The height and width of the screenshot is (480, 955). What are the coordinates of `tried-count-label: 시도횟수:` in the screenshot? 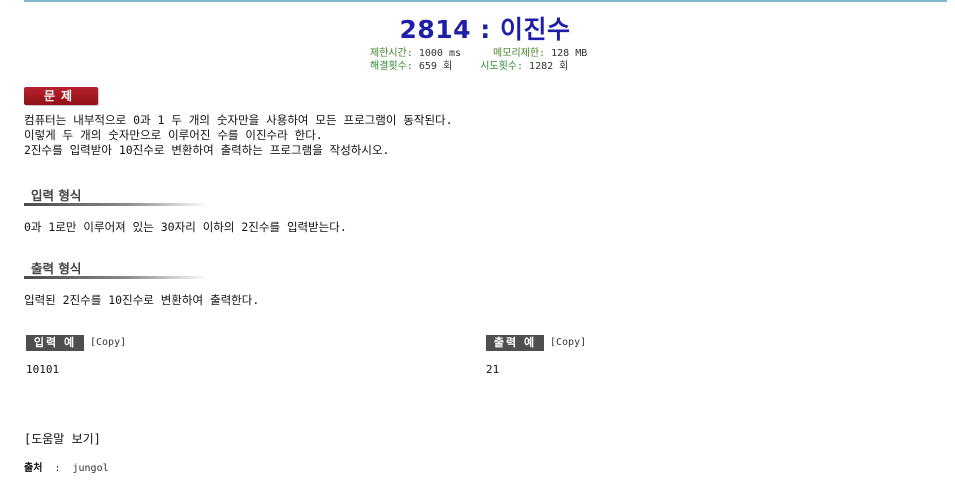 It's located at (502, 66).